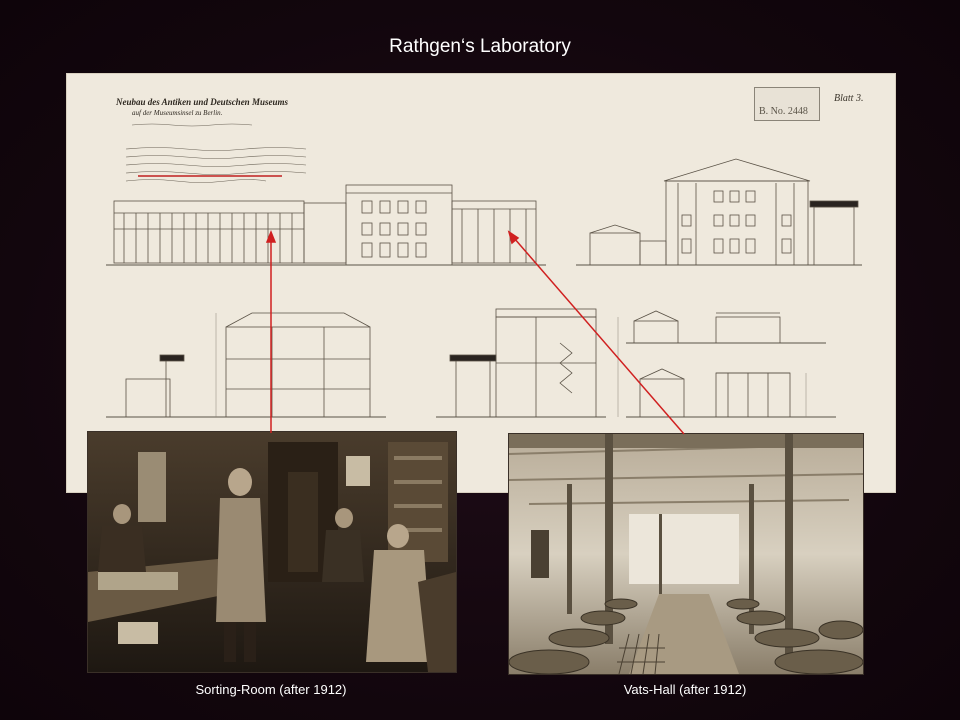 The image size is (960, 720). I want to click on sorting-room-photo, so click(272, 552).